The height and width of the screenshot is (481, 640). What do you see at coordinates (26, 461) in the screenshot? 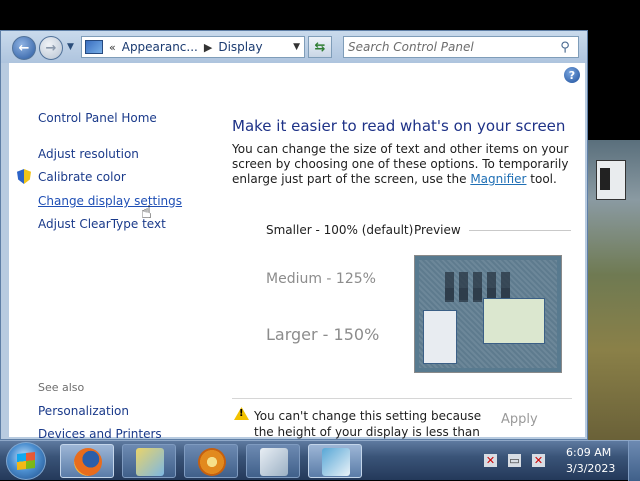
I see `windows-logo-icon` at bounding box center [26, 461].